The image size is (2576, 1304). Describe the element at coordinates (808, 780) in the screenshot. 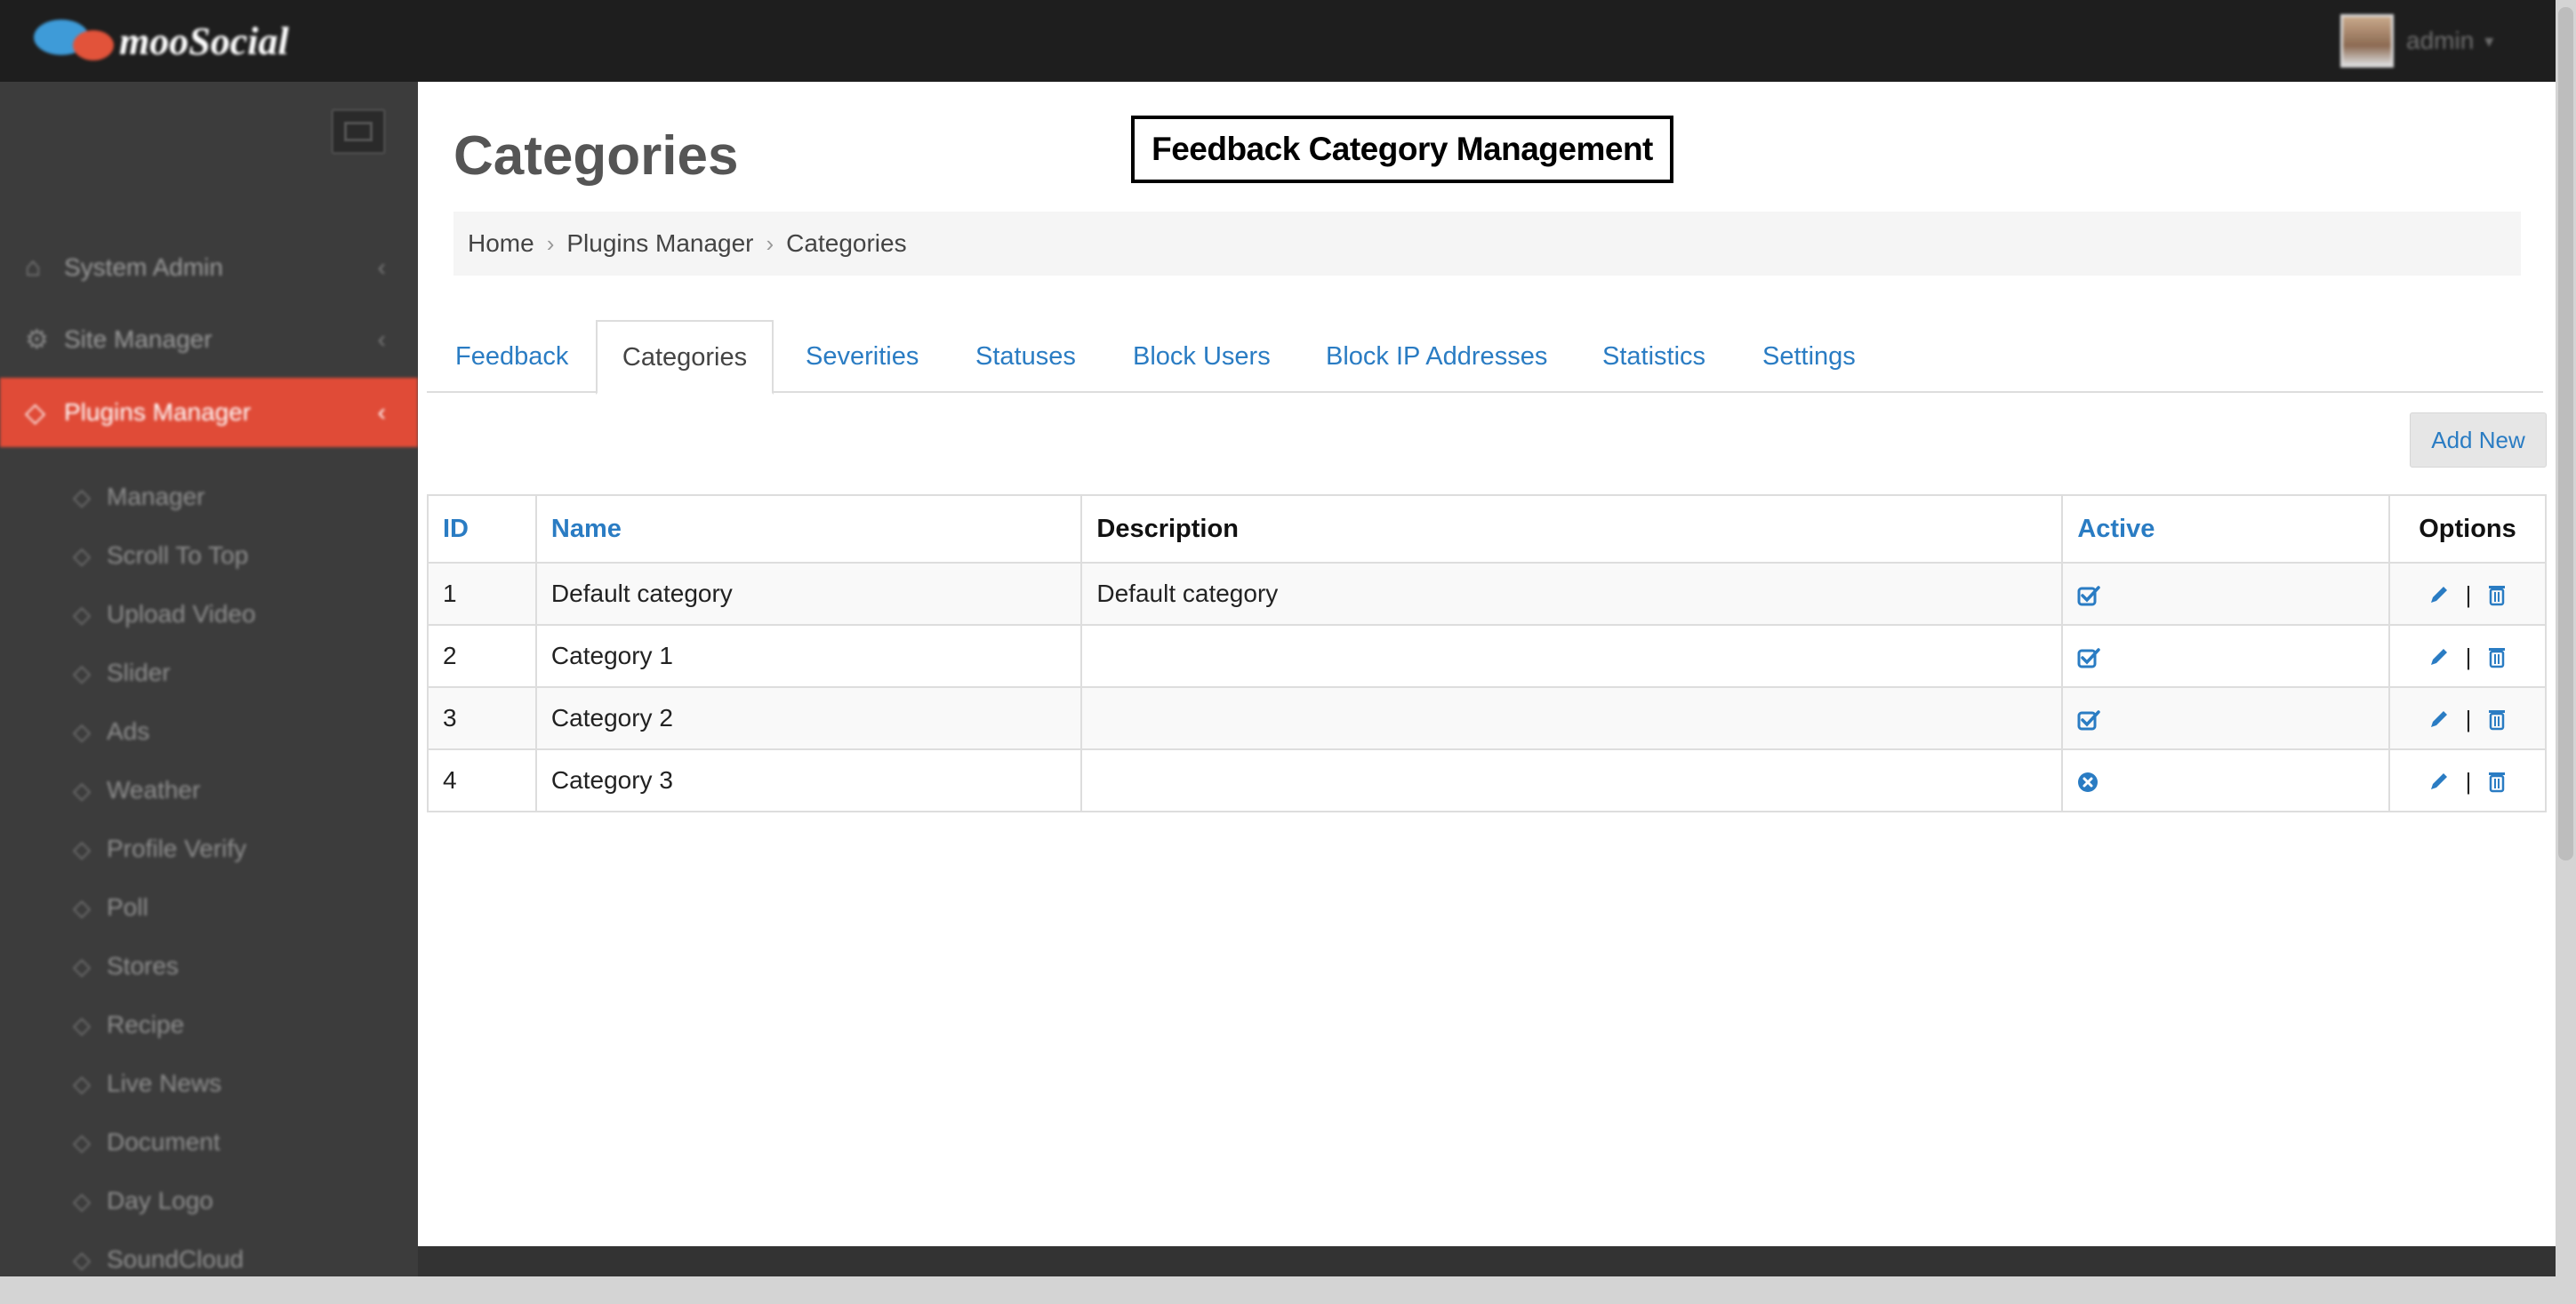

I see `cell-name: Category 3` at that location.